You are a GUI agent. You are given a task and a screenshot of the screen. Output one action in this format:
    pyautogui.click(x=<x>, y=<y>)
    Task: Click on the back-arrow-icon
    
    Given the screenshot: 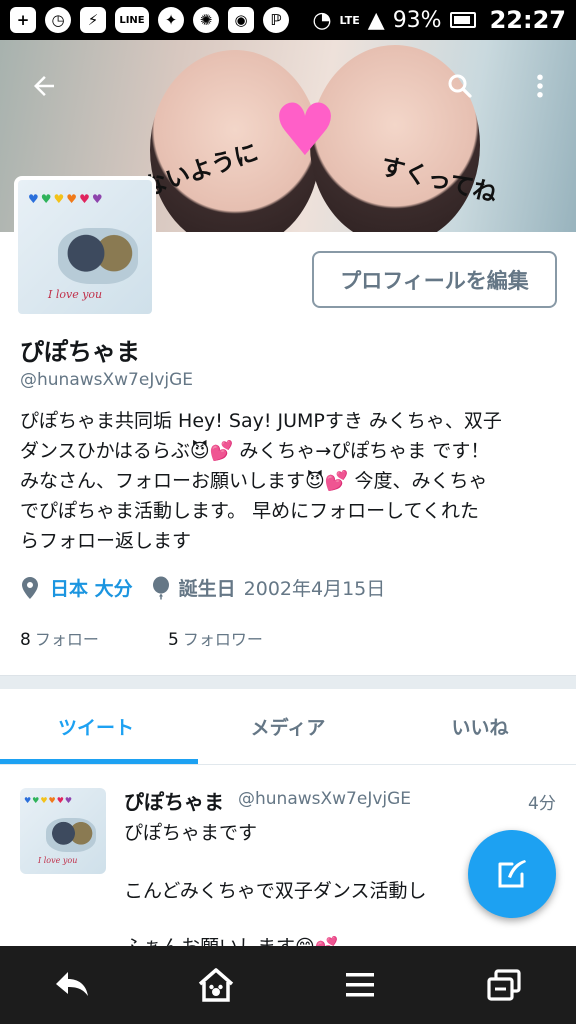 What is the action you would take?
    pyautogui.click(x=44, y=86)
    